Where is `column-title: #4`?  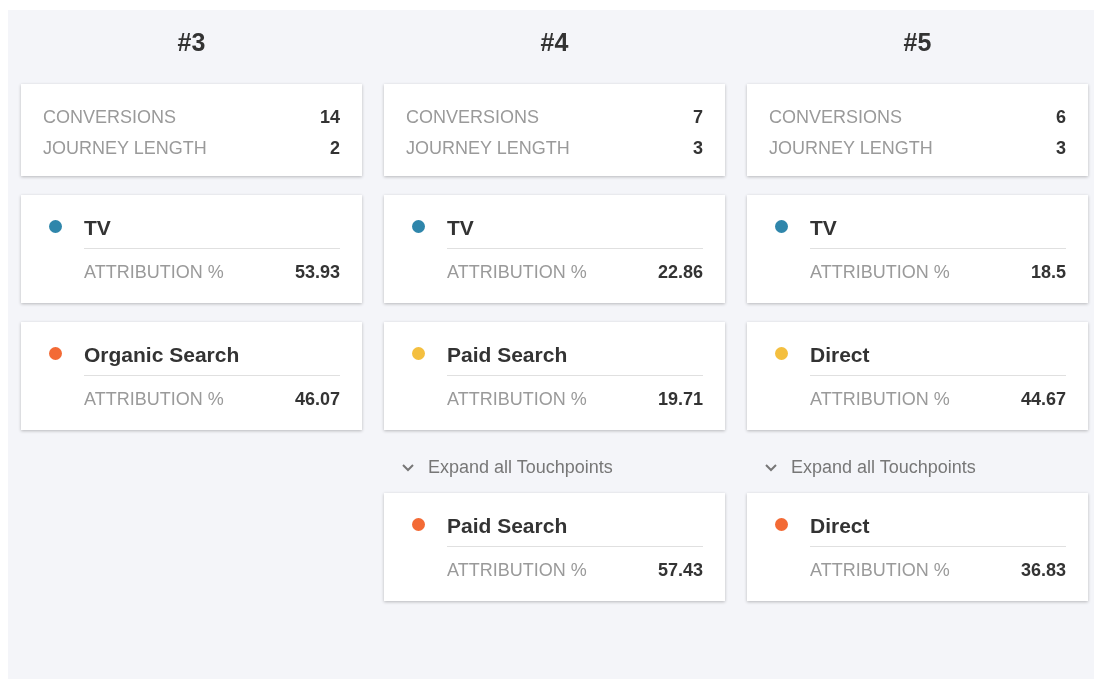
column-title: #4 is located at coordinates (554, 42).